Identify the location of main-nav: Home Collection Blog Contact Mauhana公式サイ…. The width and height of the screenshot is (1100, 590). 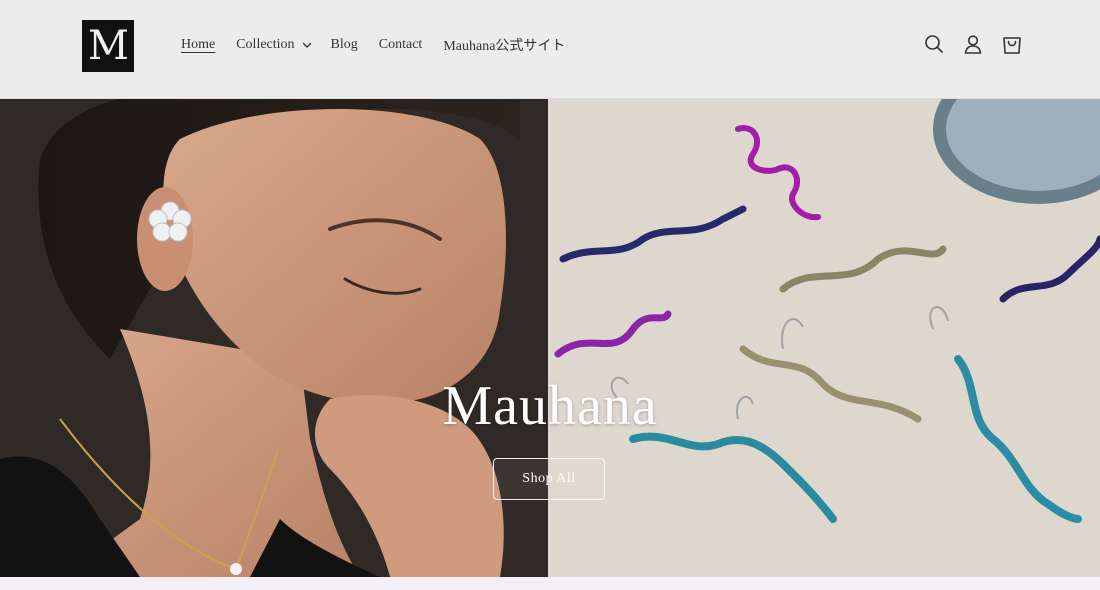
(373, 45).